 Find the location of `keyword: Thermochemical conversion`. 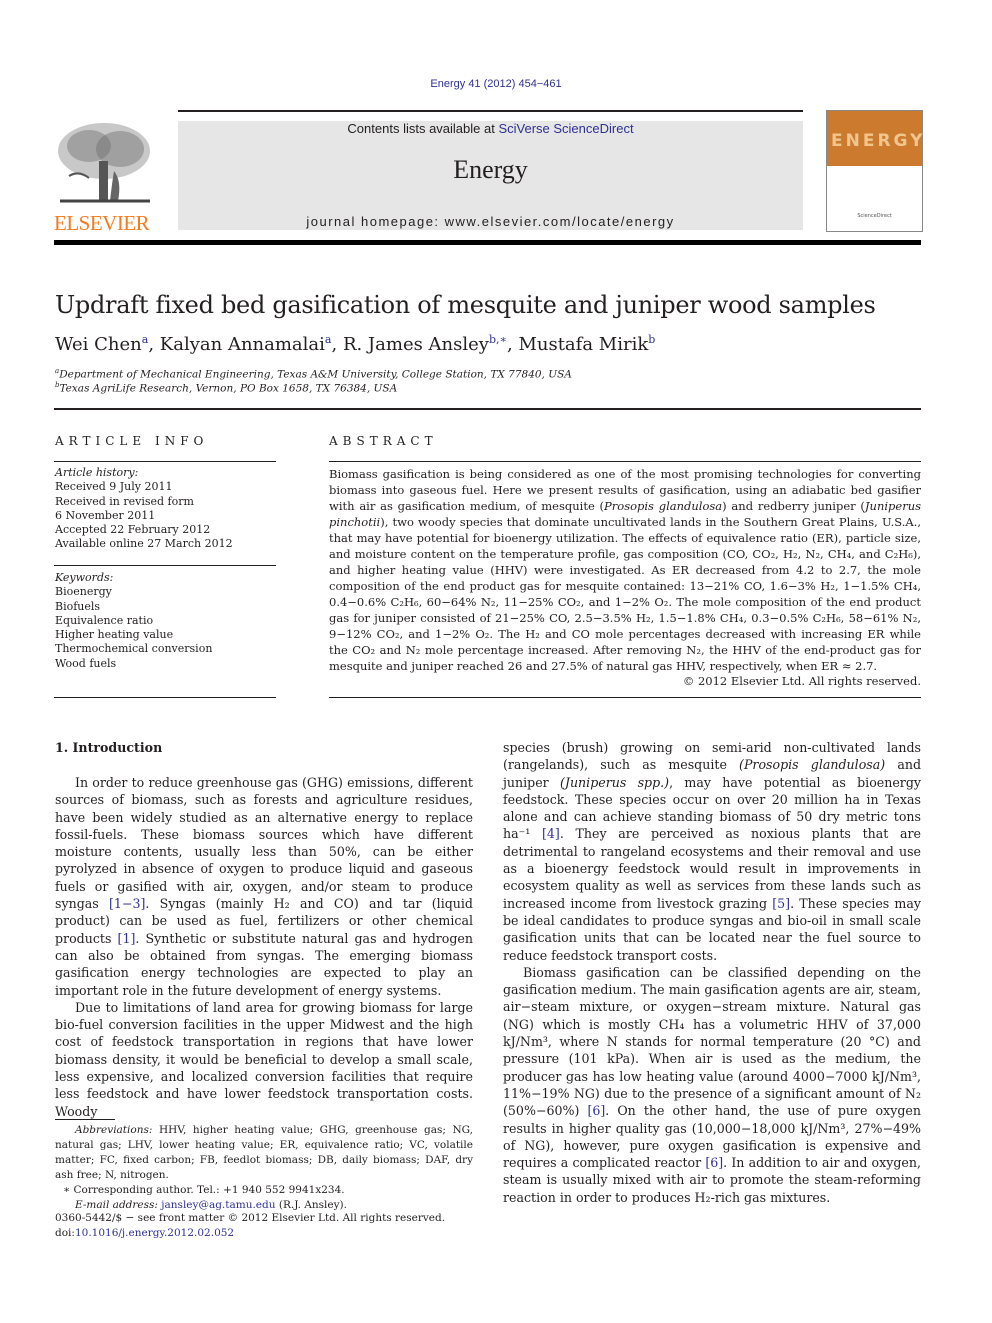

keyword: Thermochemical conversion is located at coordinates (133, 649).